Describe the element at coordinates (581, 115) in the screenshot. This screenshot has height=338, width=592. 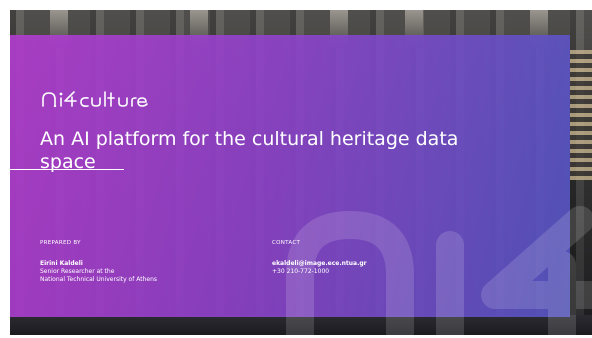
I see `window-arch` at that location.